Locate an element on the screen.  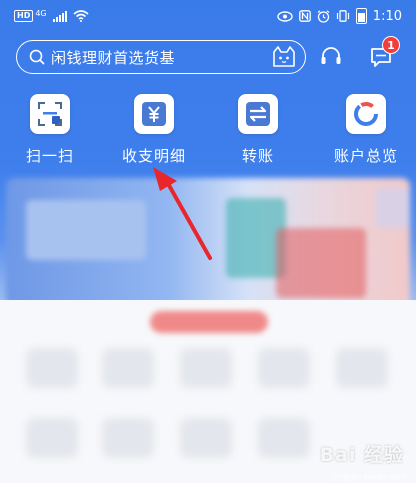
annotation-arrow-shaft is located at coordinates (188, 219).